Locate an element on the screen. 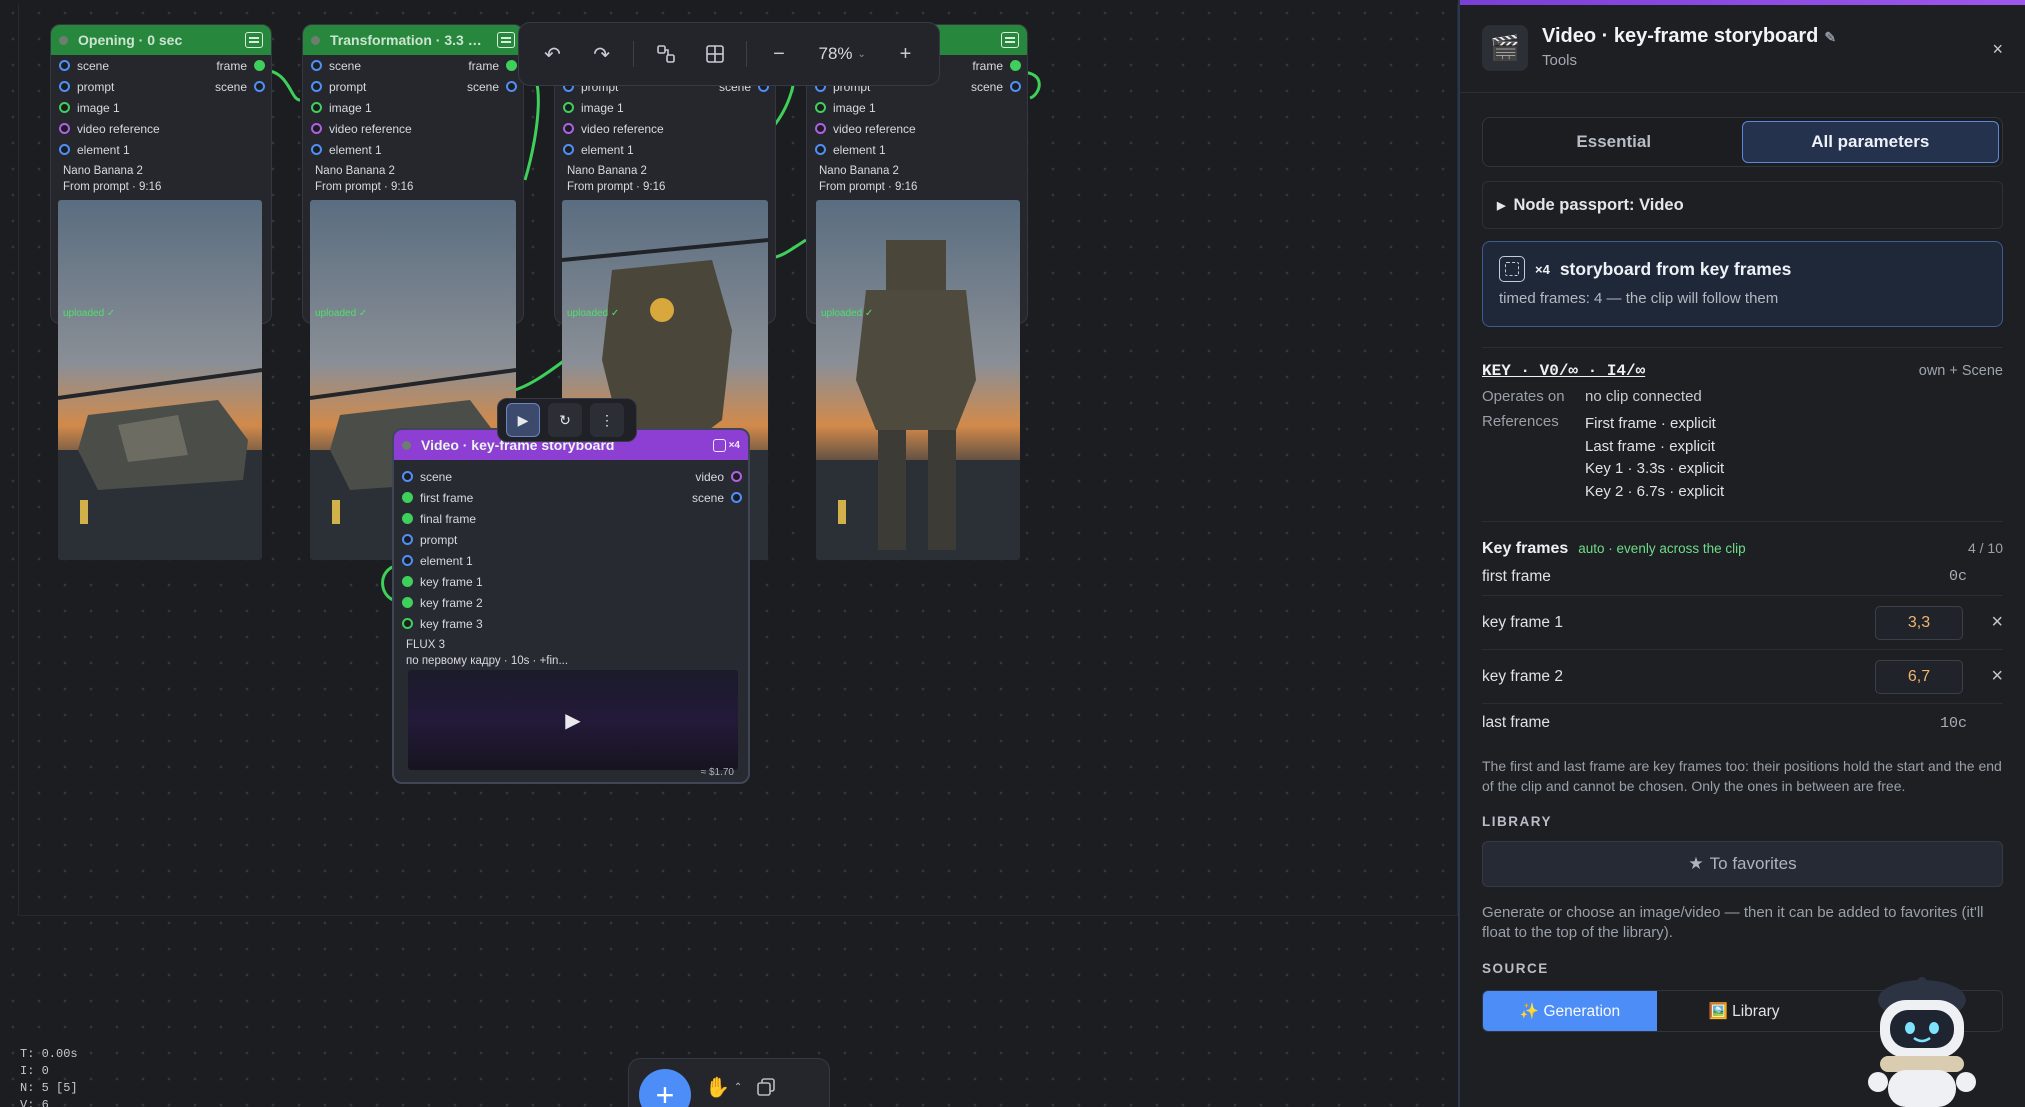 This screenshot has width=2025, height=1107. grid-button is located at coordinates (714, 54).